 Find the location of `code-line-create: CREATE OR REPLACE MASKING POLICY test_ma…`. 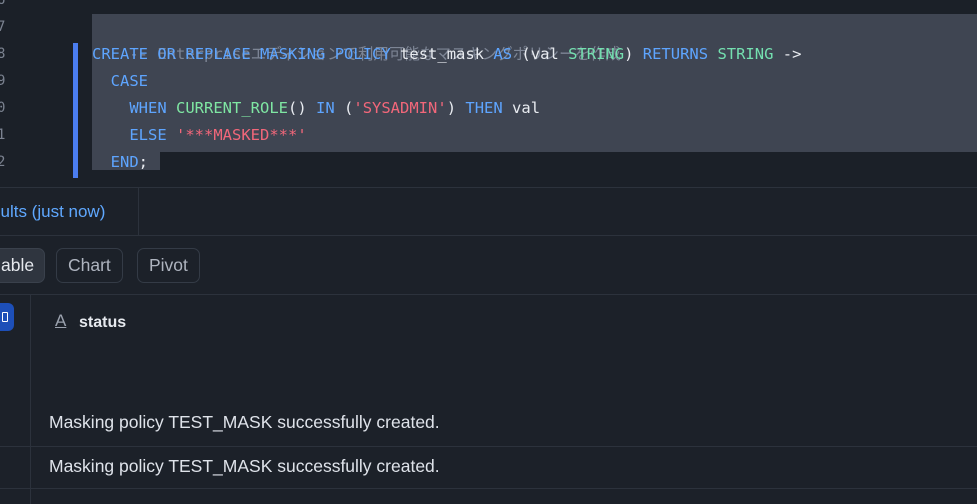

code-line-create: CREATE OR REPLACE MASKING POLICY test_ma… is located at coordinates (446, 54).